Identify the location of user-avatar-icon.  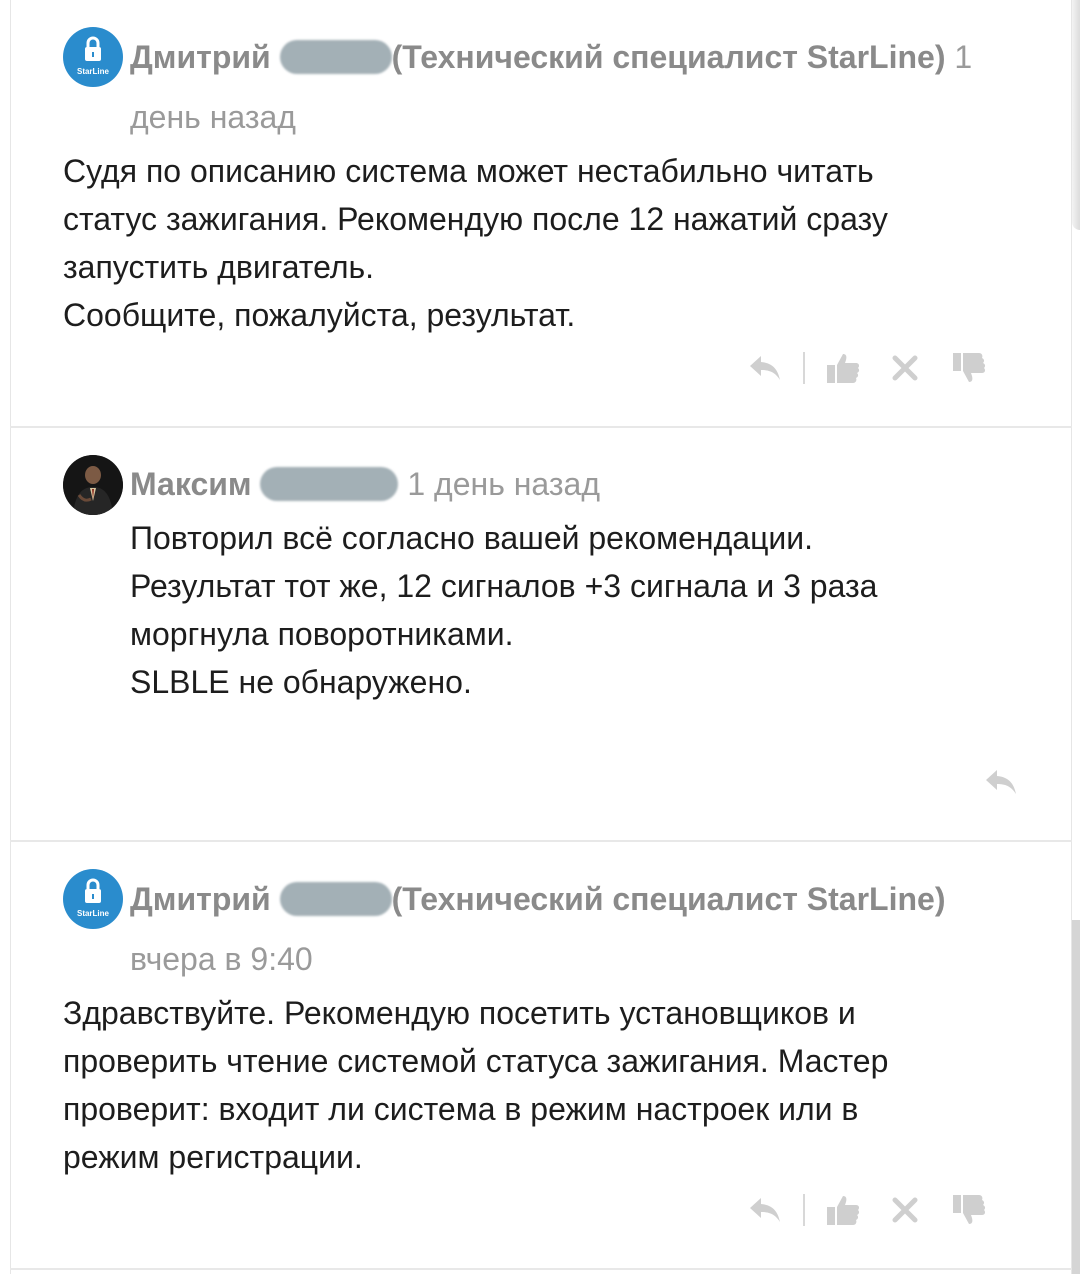
(93, 485).